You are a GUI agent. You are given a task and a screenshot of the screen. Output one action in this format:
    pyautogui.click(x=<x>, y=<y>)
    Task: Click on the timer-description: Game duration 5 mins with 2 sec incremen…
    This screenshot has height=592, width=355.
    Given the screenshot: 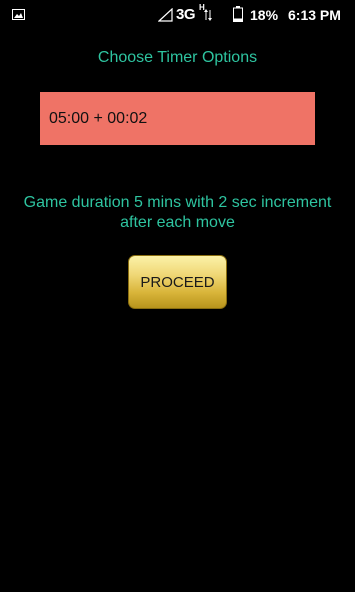 What is the action you would take?
    pyautogui.click(x=177, y=212)
    